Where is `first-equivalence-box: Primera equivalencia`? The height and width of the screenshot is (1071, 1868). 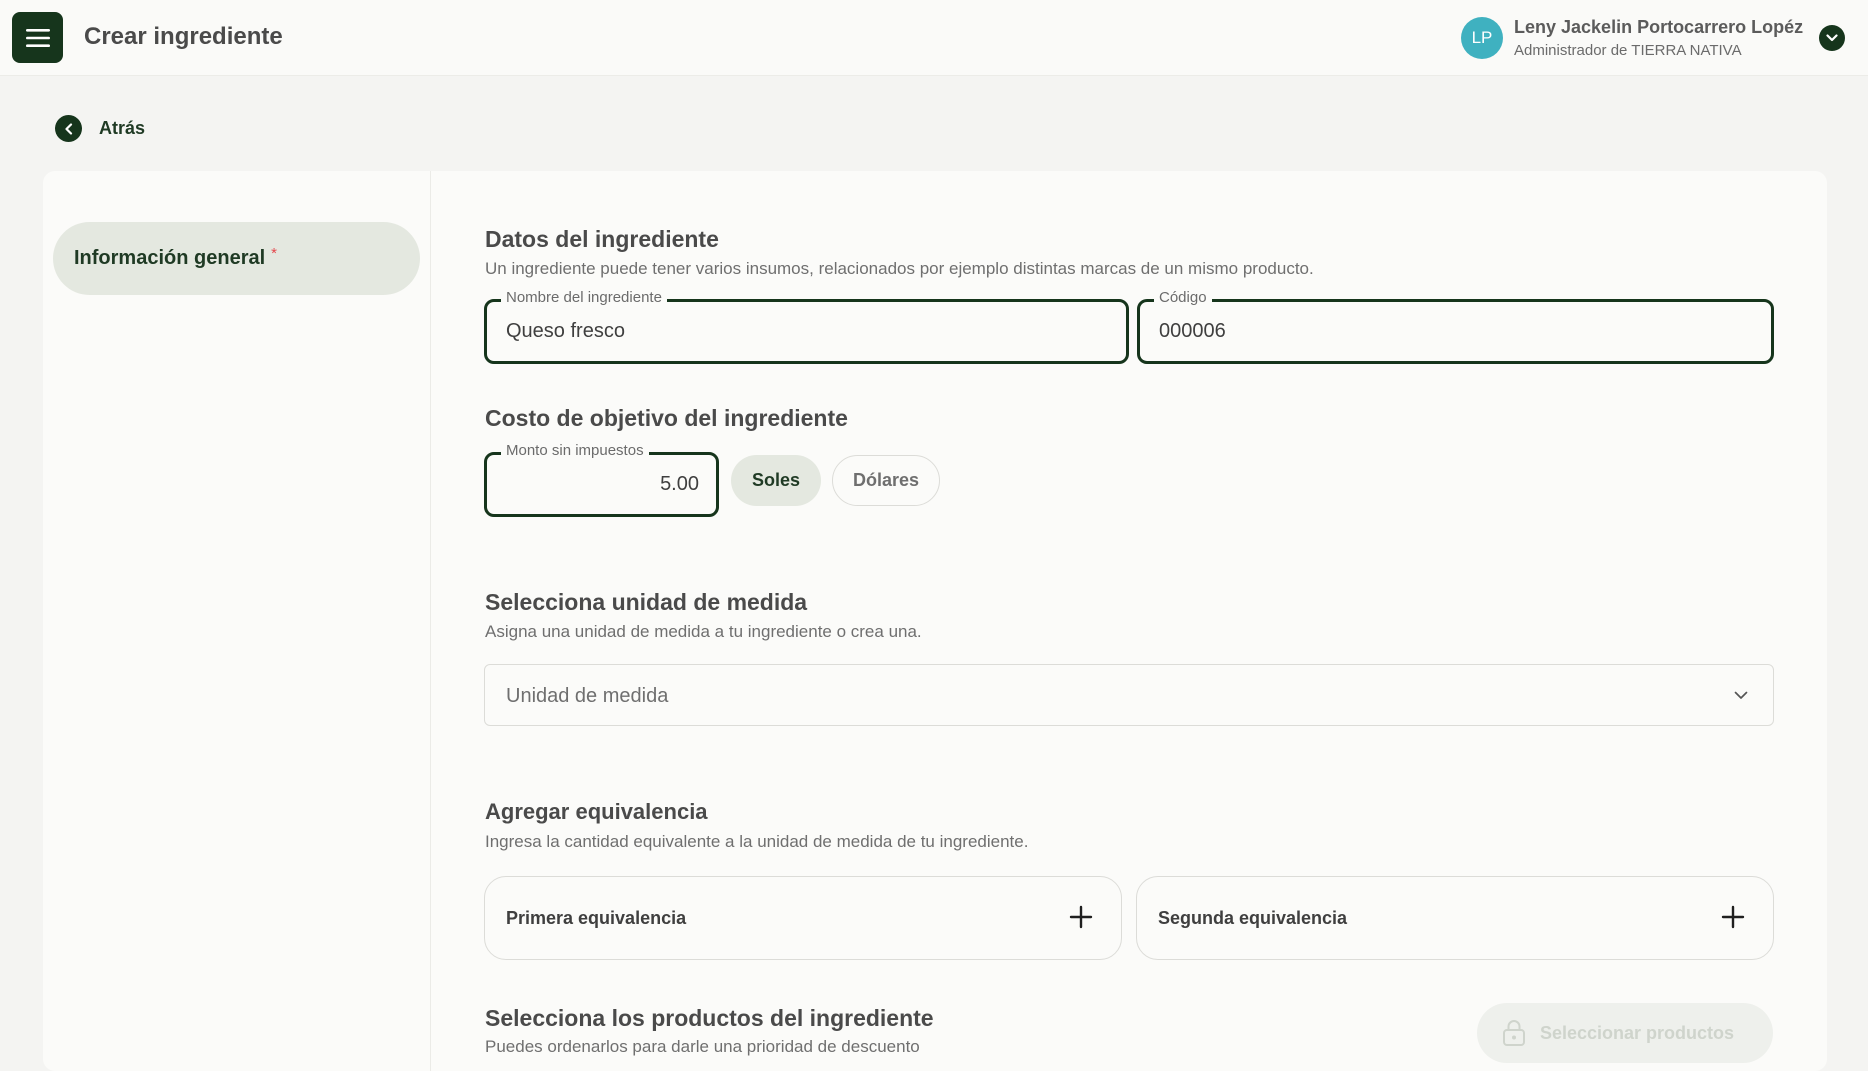
first-equivalence-box: Primera equivalencia is located at coordinates (803, 918).